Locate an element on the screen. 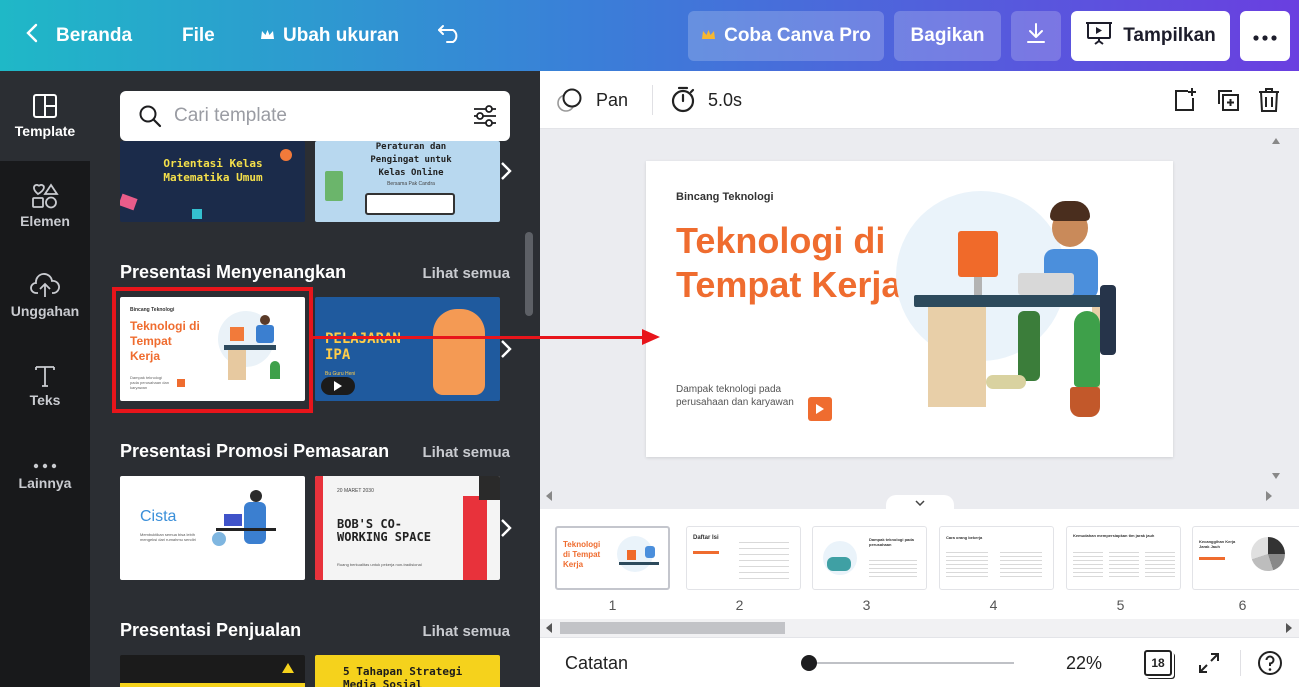 The width and height of the screenshot is (1299, 687). pan-label: Pan is located at coordinates (612, 99).